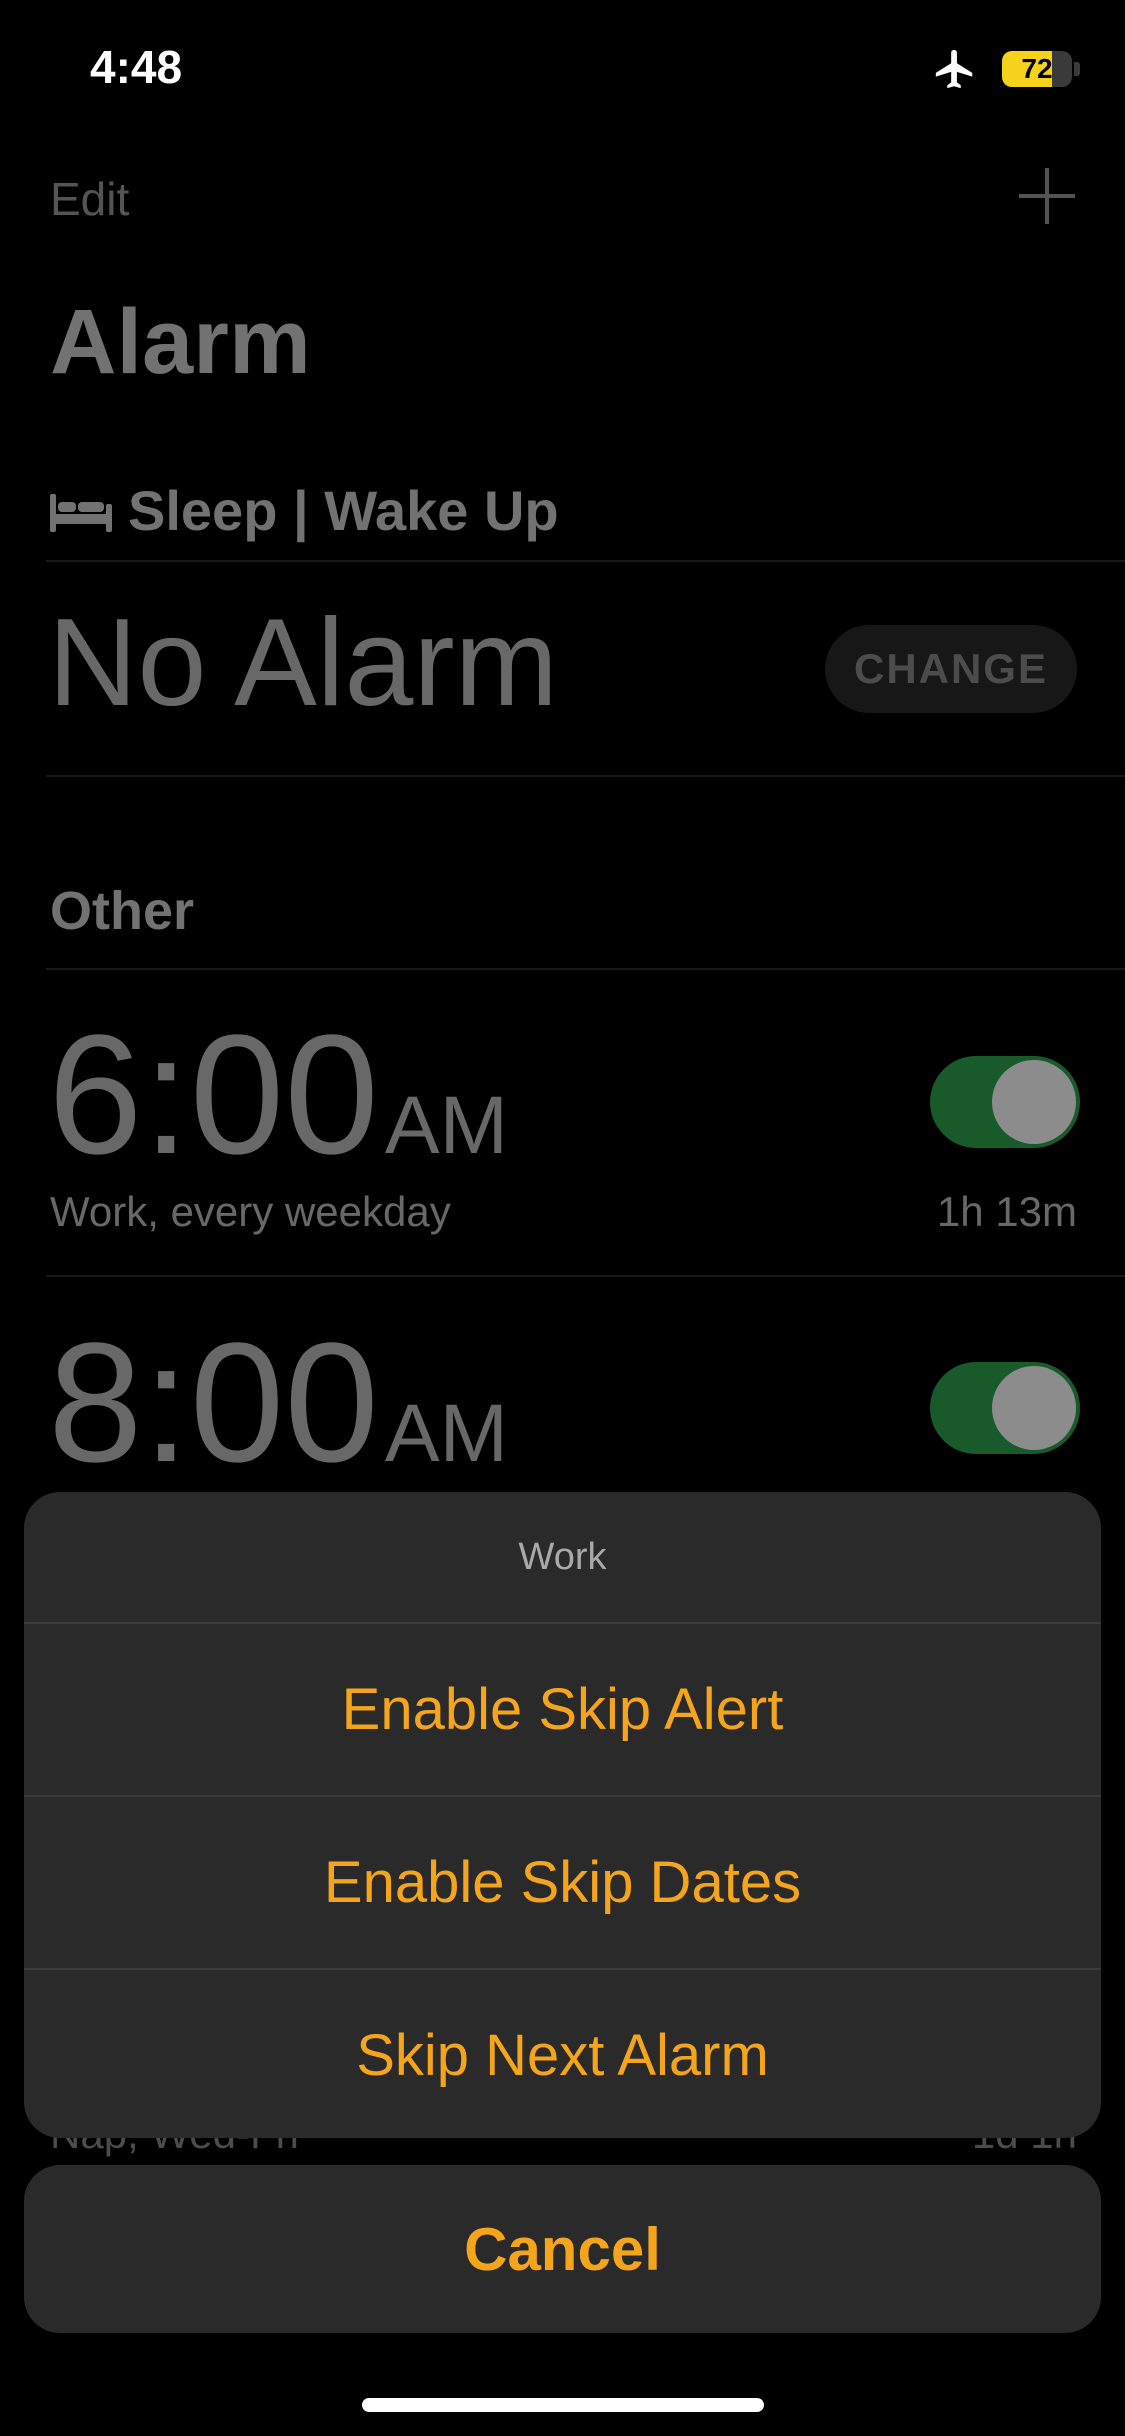 This screenshot has height=2436, width=1125. I want to click on sleep-status: No Alarm, so click(303, 663).